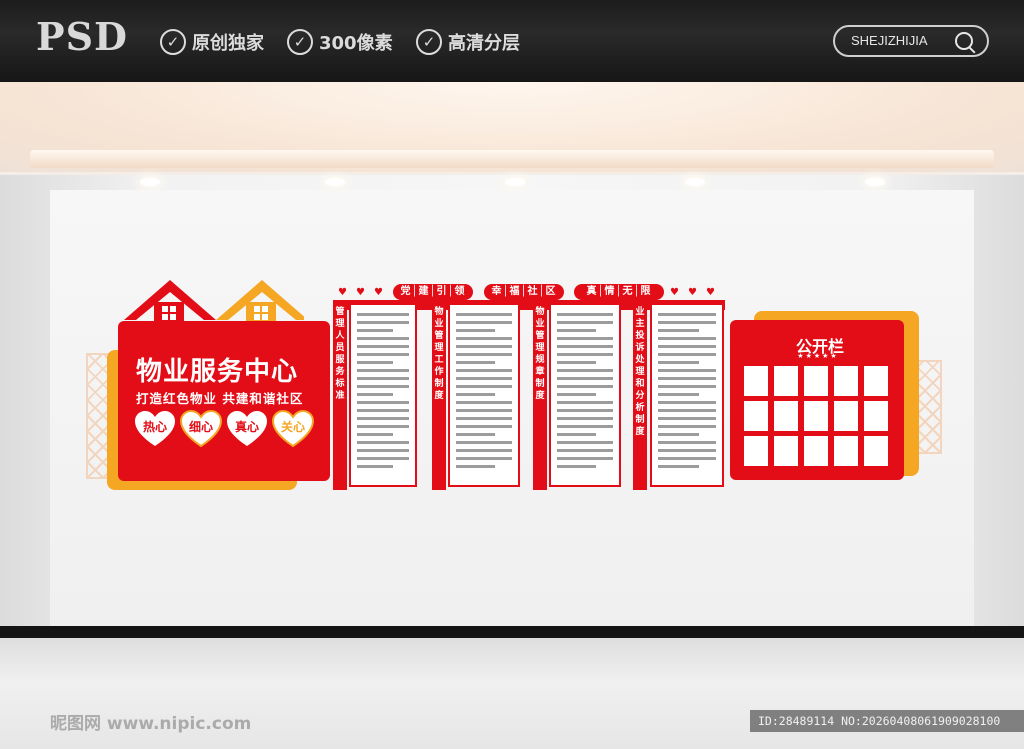 The width and height of the screenshot is (1024, 749). What do you see at coordinates (220, 398) in the screenshot?
I see `main-subtitle: 打造红色物业 共建和谐社区` at bounding box center [220, 398].